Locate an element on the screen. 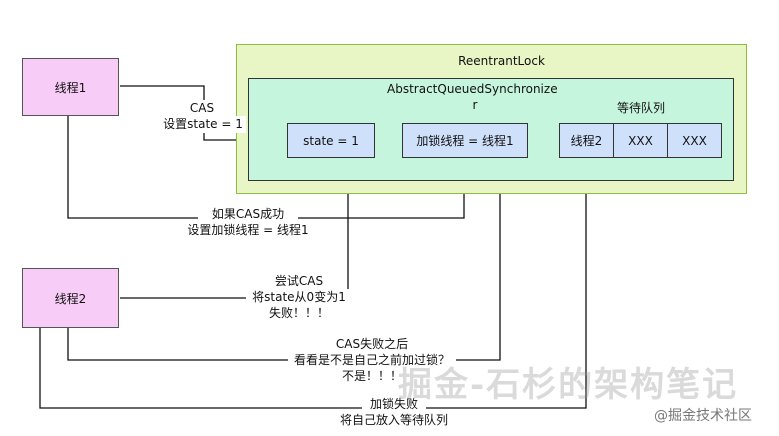  state-box: state = 1 is located at coordinates (331, 140).